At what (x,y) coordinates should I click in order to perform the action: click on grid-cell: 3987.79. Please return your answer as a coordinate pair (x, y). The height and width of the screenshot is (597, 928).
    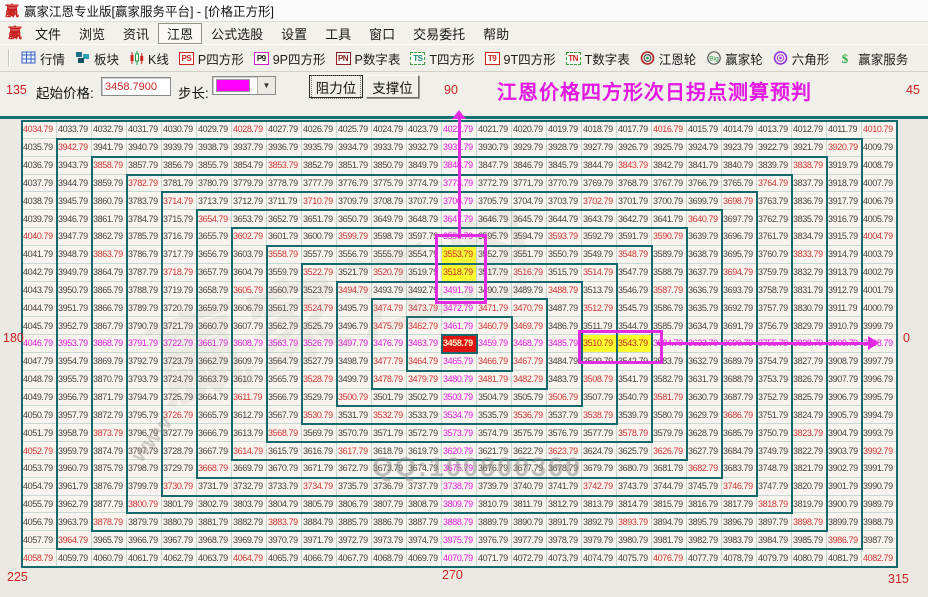
    Looking at the image, I should click on (879, 540).